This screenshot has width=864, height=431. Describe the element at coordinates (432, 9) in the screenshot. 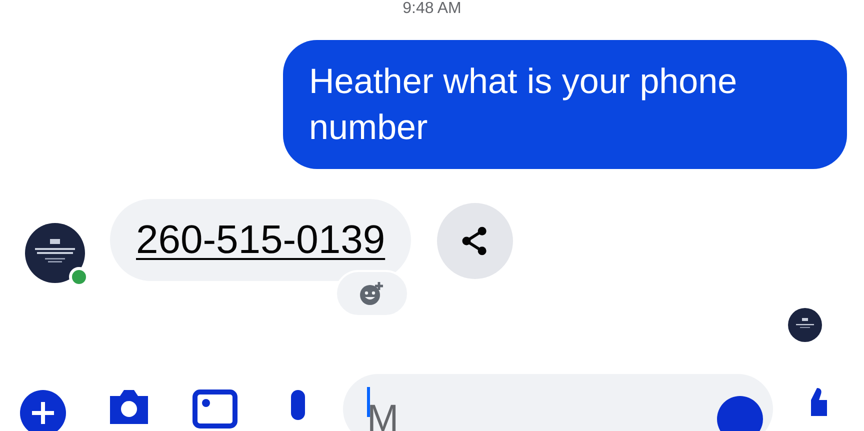

I see `timestamp: 9:48 AM` at that location.